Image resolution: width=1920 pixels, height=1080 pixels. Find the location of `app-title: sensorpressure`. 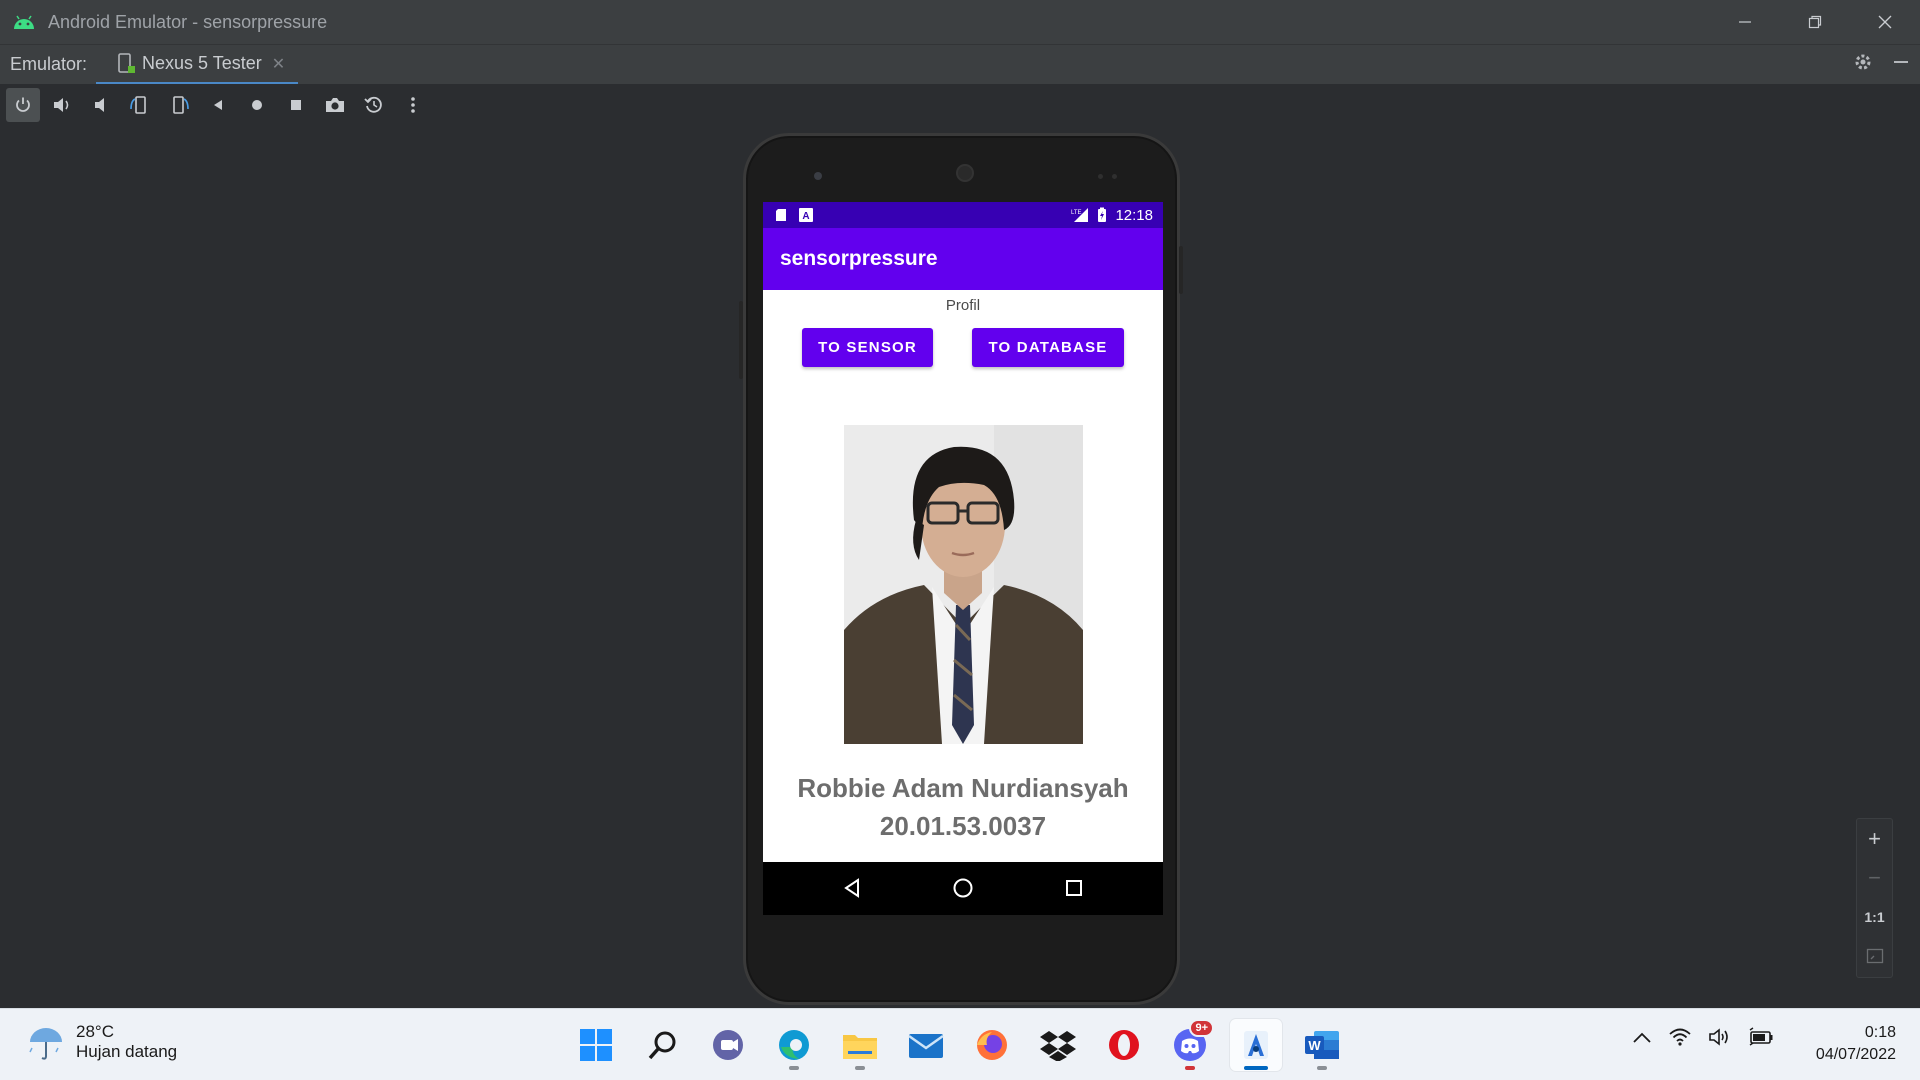

app-title: sensorpressure is located at coordinates (859, 258).